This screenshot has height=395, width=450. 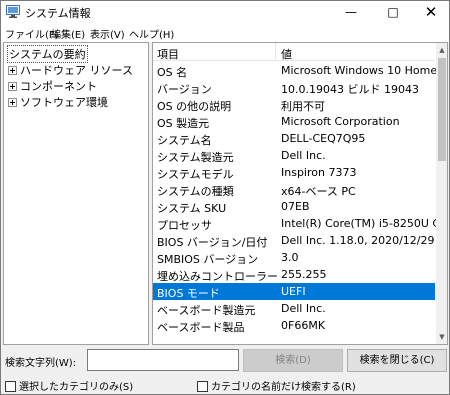 I want to click on maximize-button: □, so click(x=393, y=12).